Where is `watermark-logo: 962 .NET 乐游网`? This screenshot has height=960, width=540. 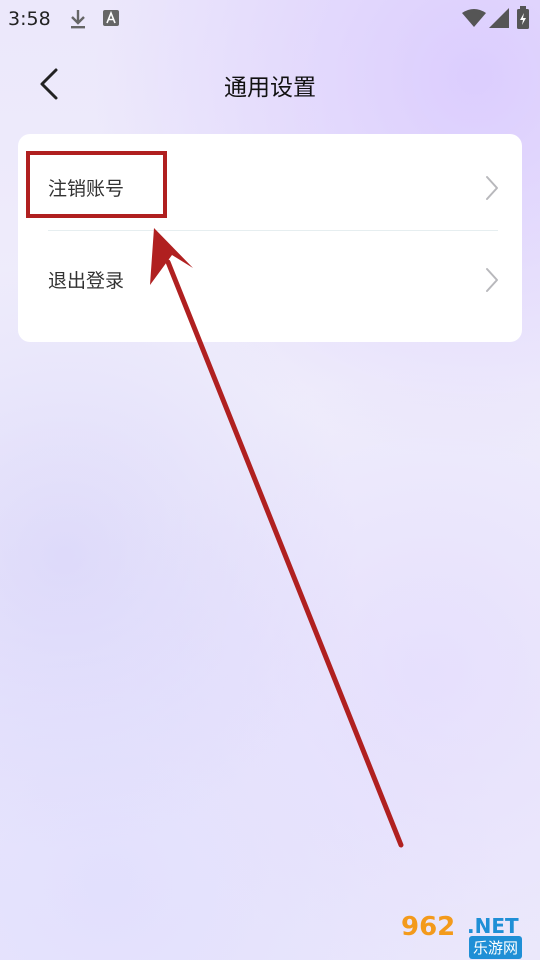 watermark-logo: 962 .NET 乐游网 is located at coordinates (469, 936).